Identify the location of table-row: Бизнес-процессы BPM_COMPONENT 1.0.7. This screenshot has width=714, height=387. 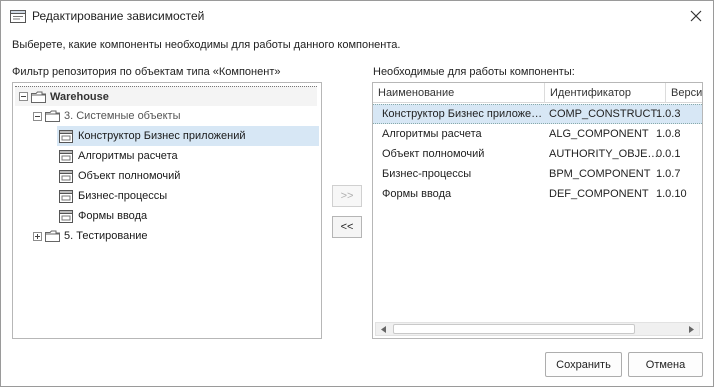
(537, 174).